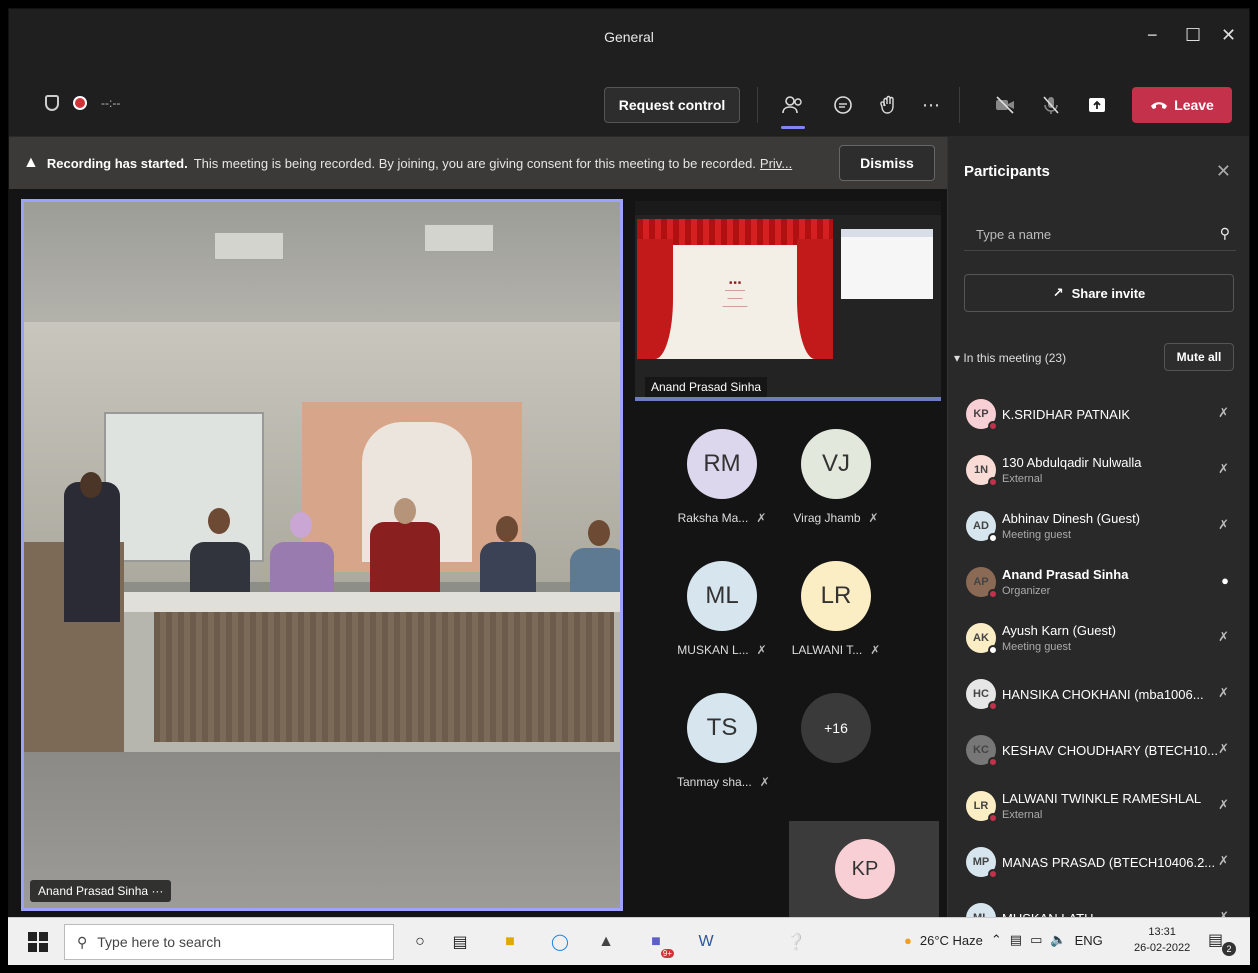  I want to click on people-icon, so click(793, 110).